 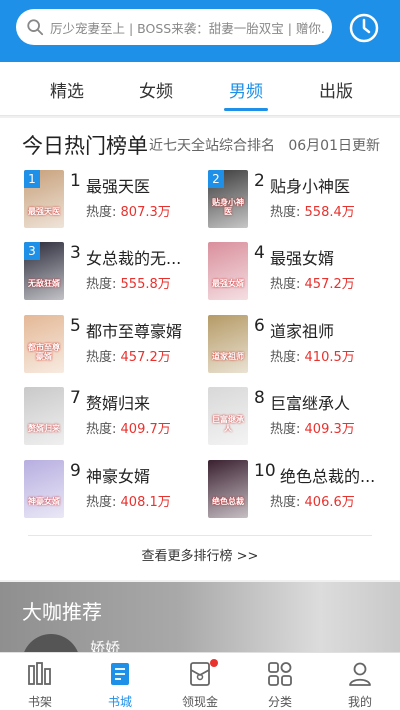 What do you see at coordinates (359, 702) in the screenshot?
I see `nav-profile-label: 我的` at bounding box center [359, 702].